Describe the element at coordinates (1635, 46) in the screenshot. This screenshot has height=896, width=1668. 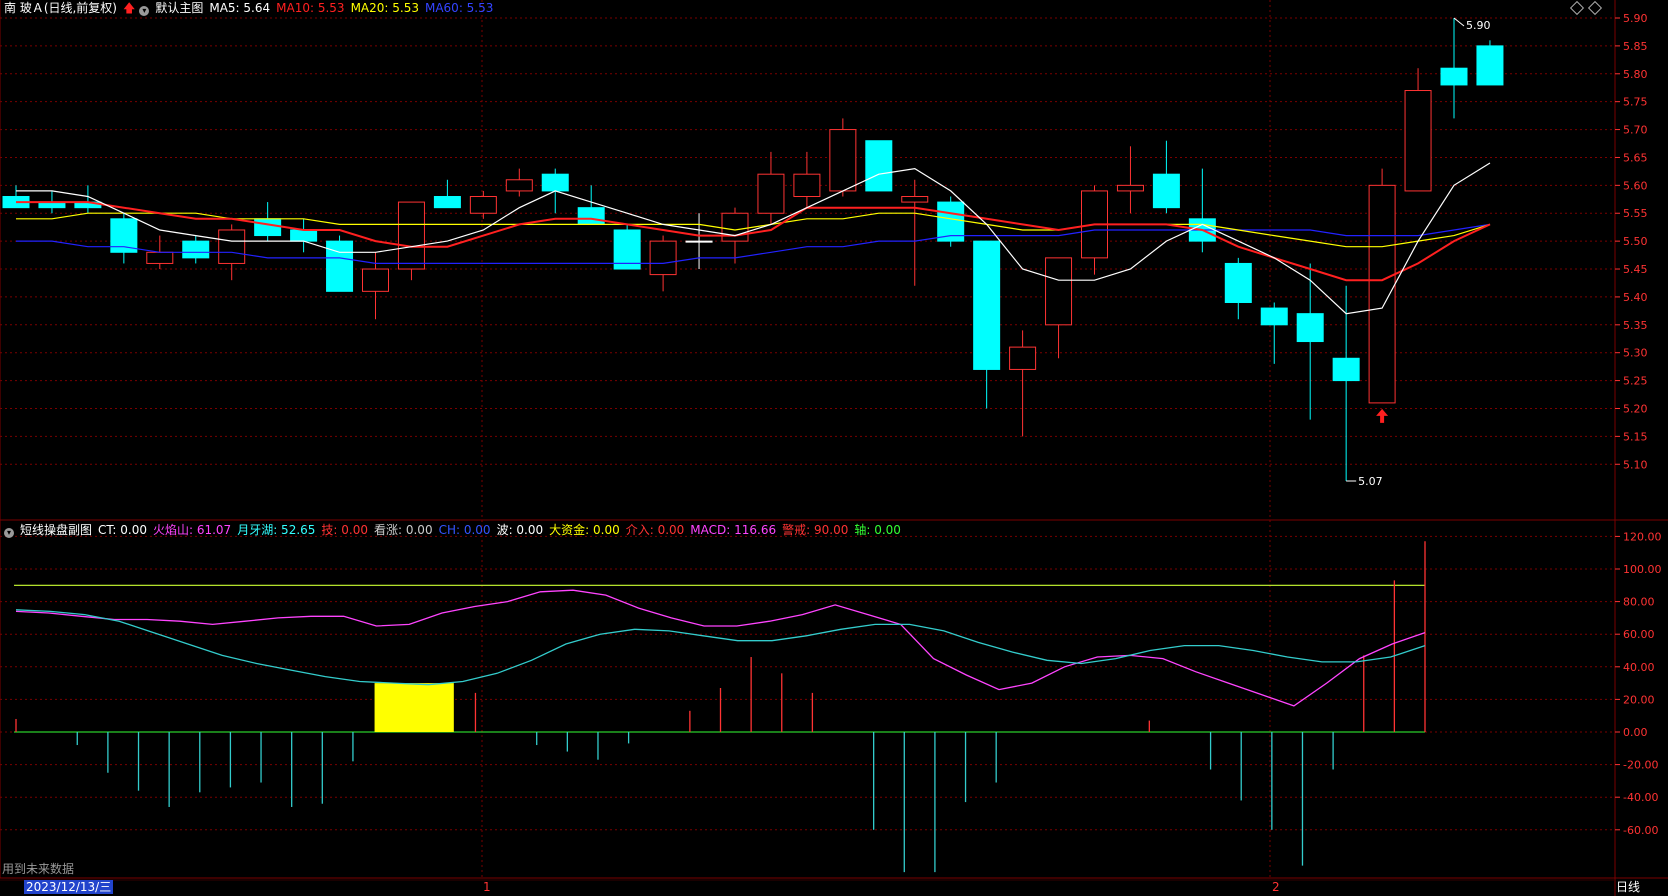
I see `y-tick-label: 5.85` at that location.